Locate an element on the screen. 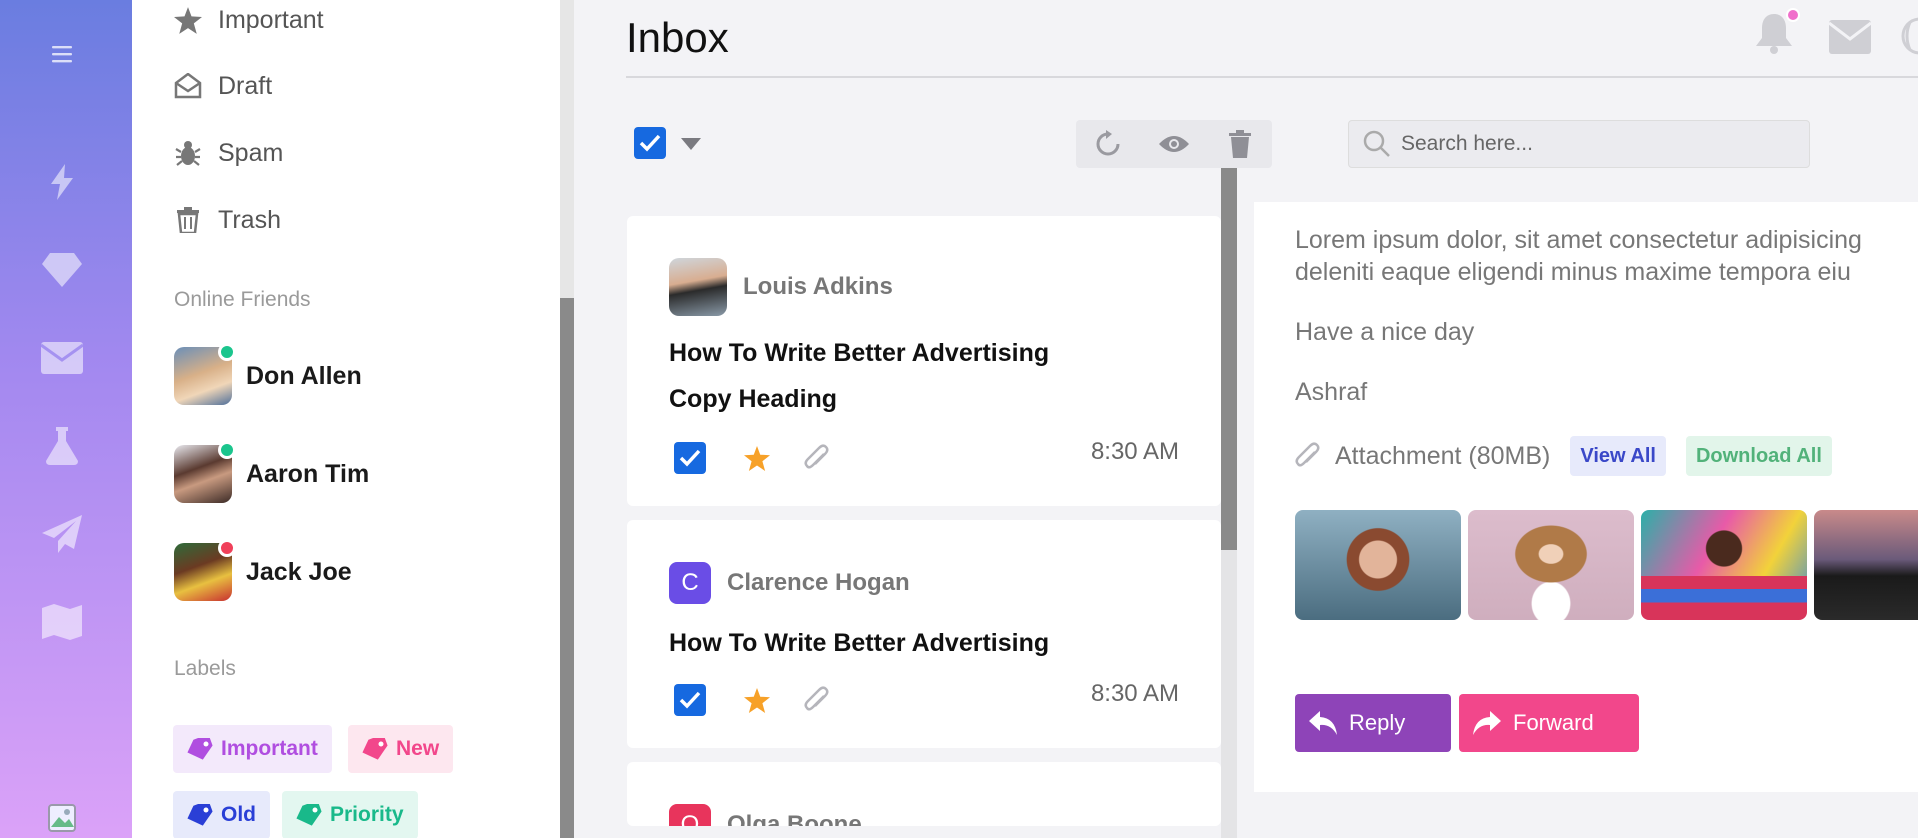 The image size is (1918, 838). broken-image-icon is located at coordinates (62, 817).